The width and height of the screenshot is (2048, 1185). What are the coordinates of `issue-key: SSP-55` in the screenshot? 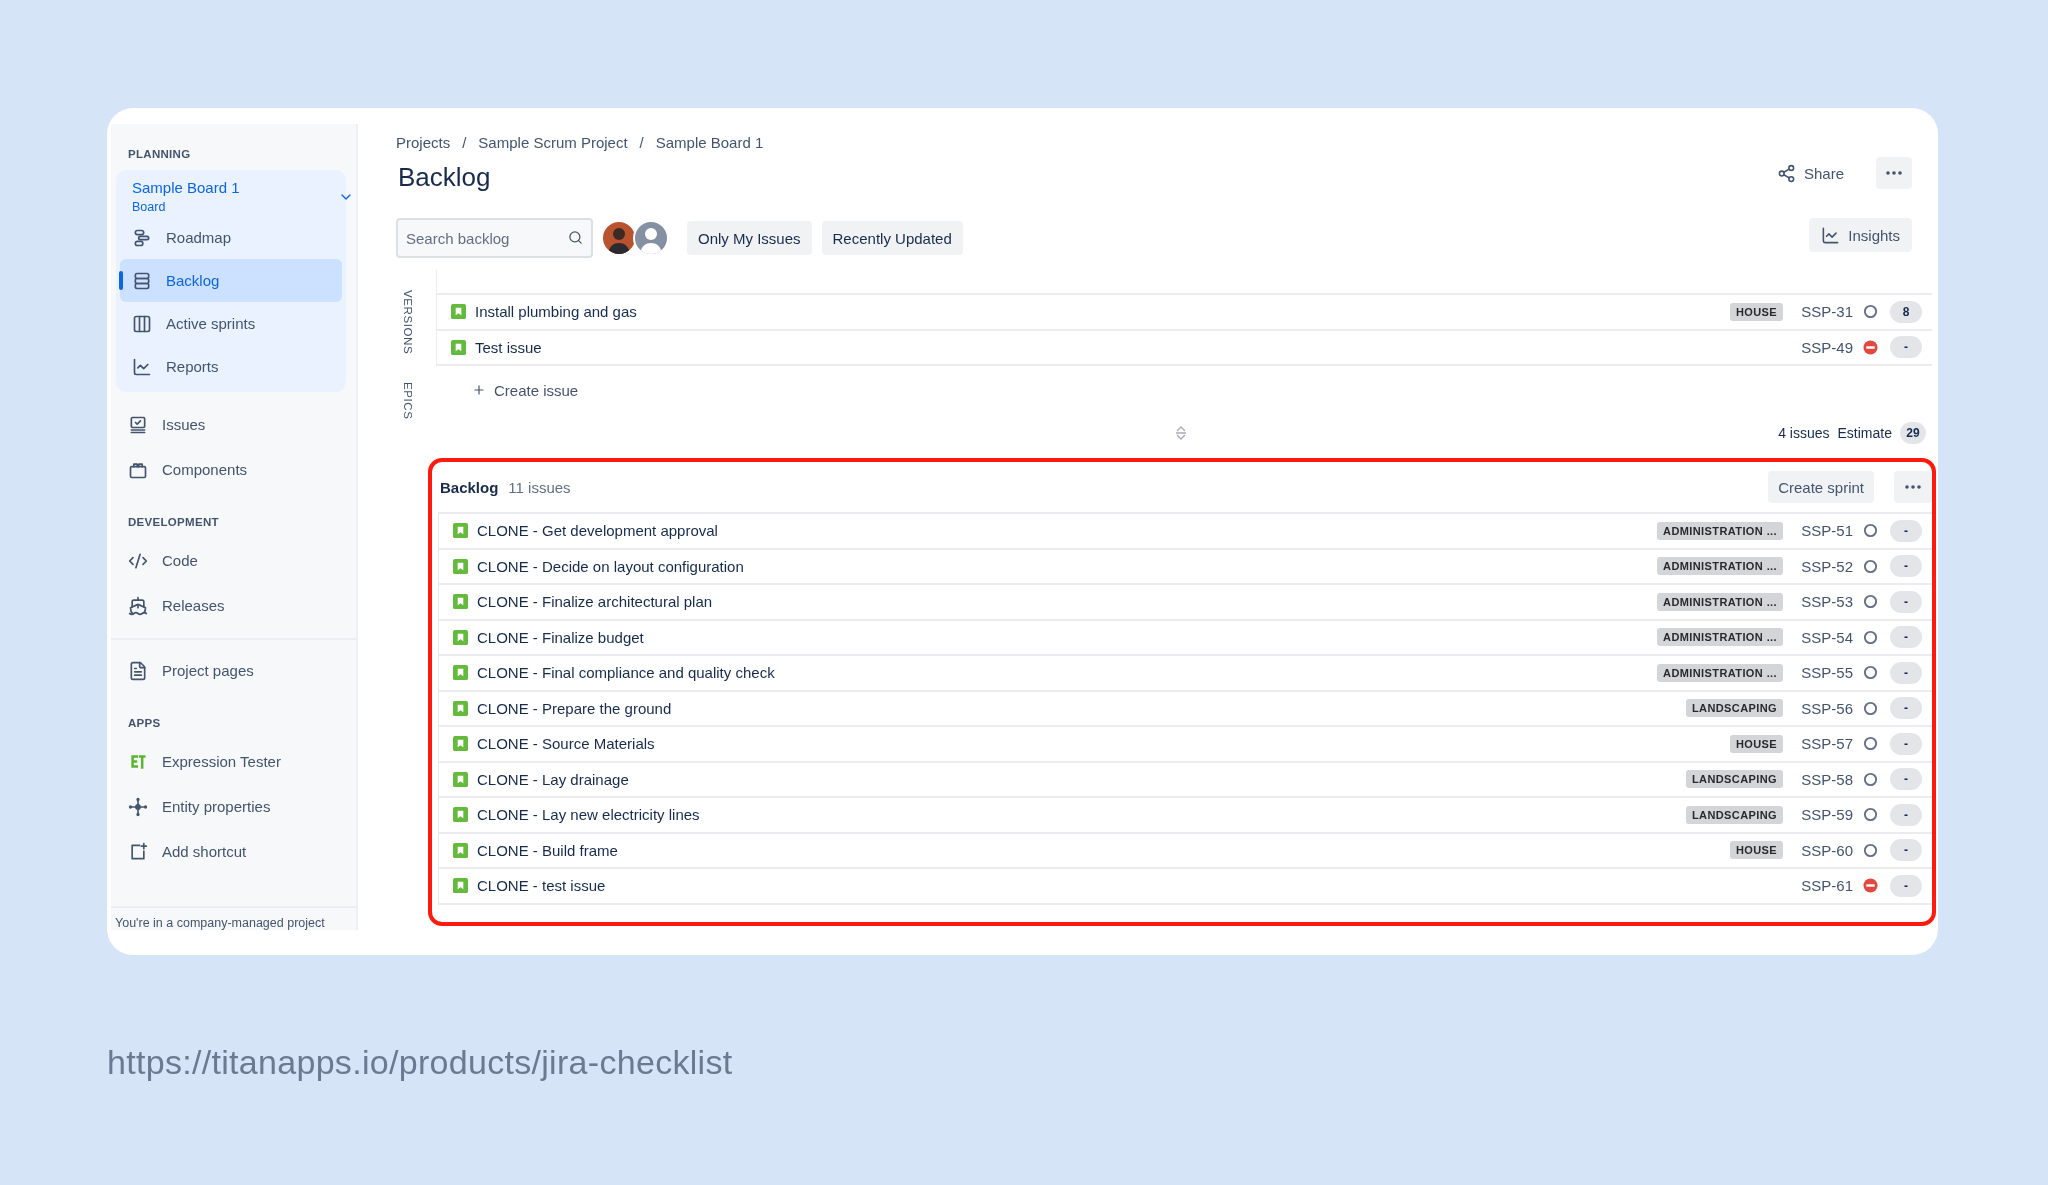 It's located at (1818, 673).